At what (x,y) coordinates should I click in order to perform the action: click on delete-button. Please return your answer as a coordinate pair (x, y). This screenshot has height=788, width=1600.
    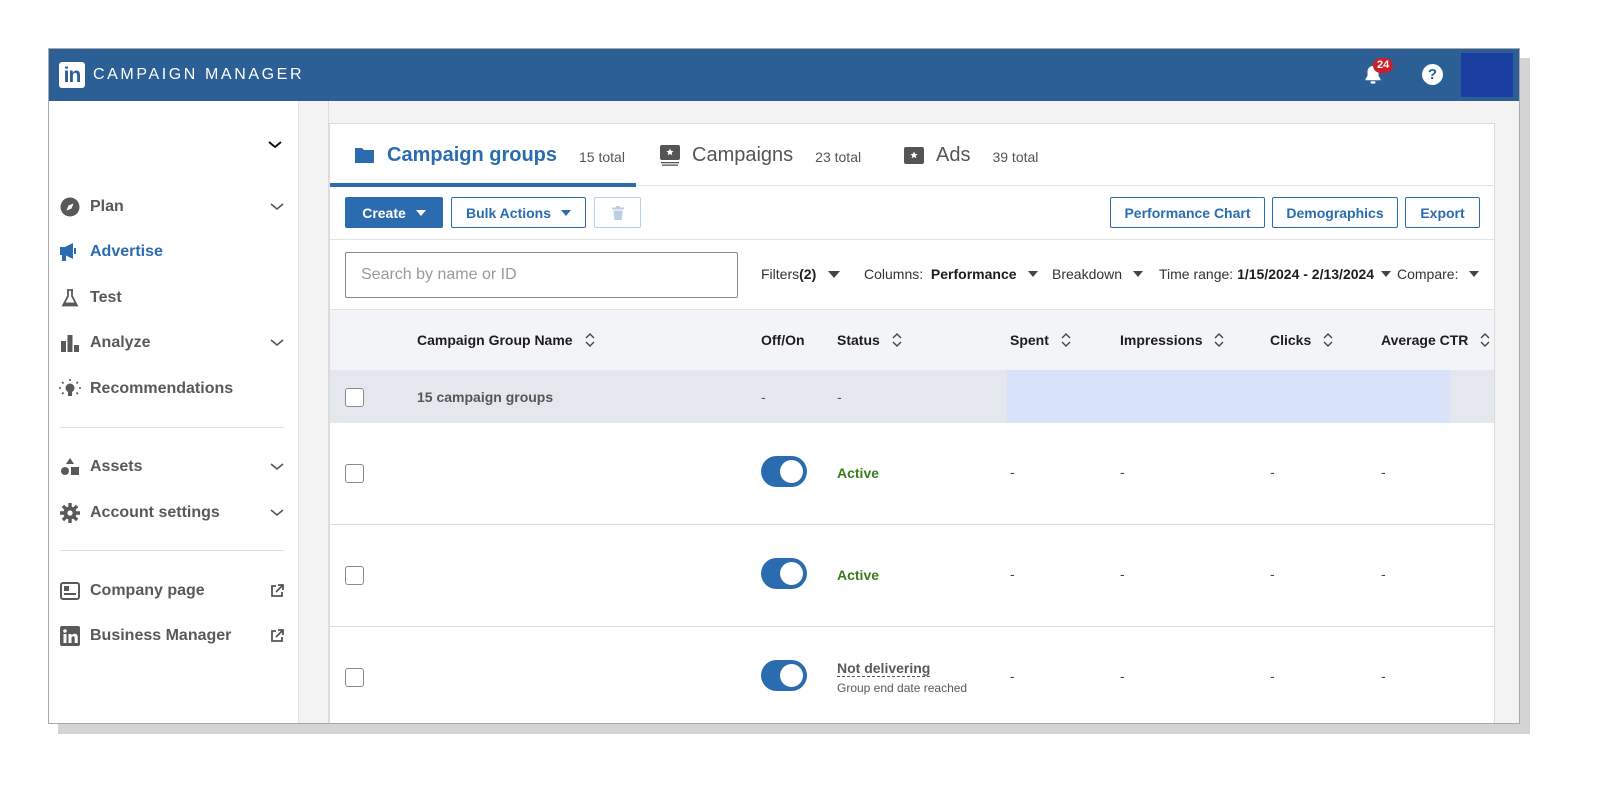
    Looking at the image, I should click on (617, 212).